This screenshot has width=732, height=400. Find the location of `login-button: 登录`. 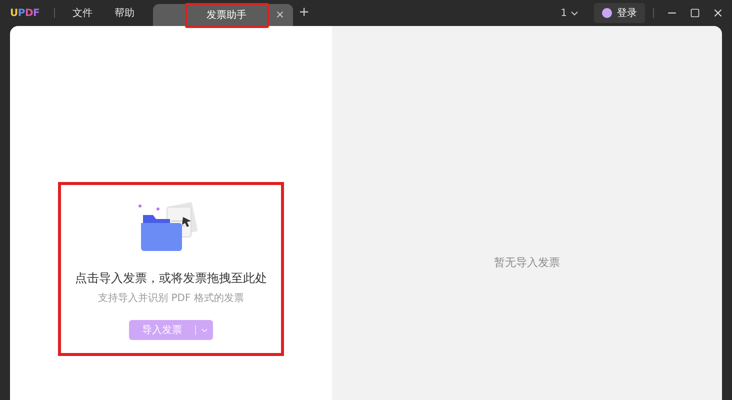

login-button: 登录 is located at coordinates (619, 13).